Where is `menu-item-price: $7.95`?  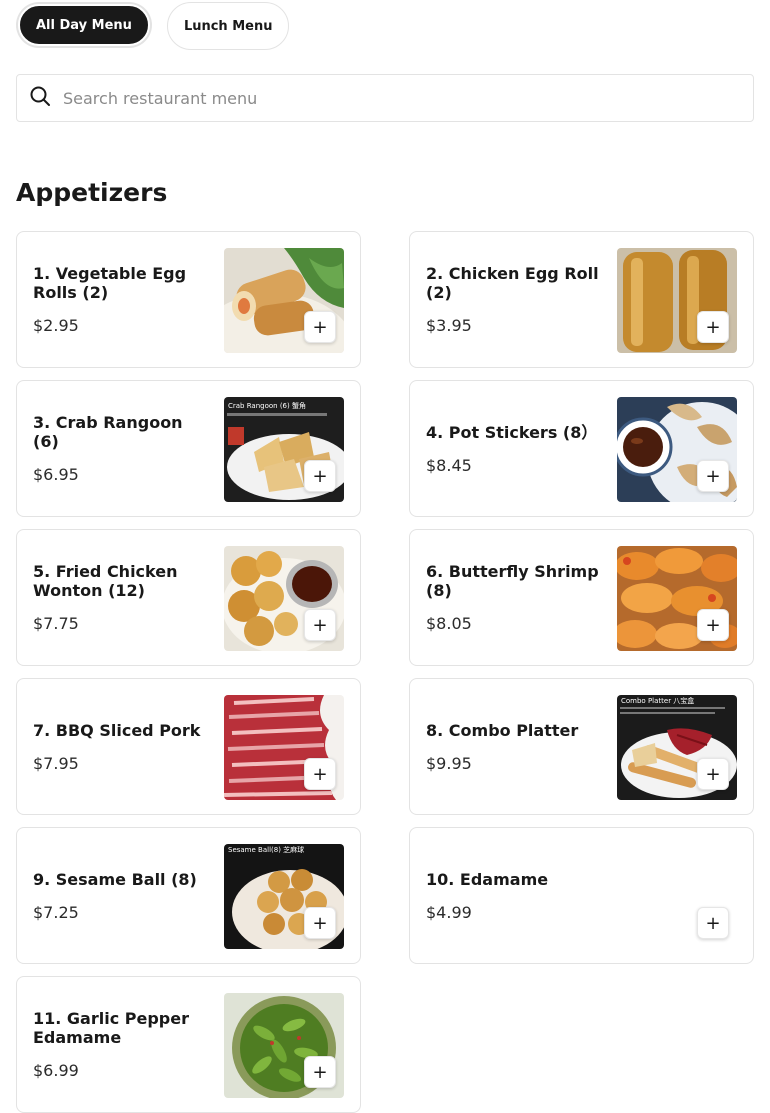
menu-item-price: $7.95 is located at coordinates (56, 763).